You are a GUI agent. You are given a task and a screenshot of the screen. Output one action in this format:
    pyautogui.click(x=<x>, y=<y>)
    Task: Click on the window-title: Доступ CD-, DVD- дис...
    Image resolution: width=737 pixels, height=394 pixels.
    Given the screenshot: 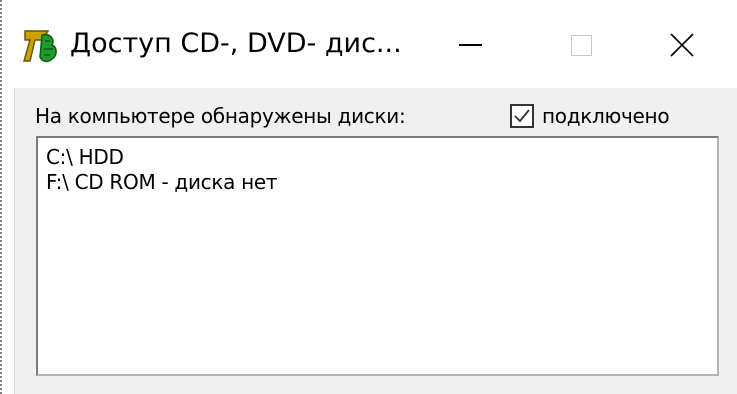 What is the action you would take?
    pyautogui.click(x=236, y=43)
    